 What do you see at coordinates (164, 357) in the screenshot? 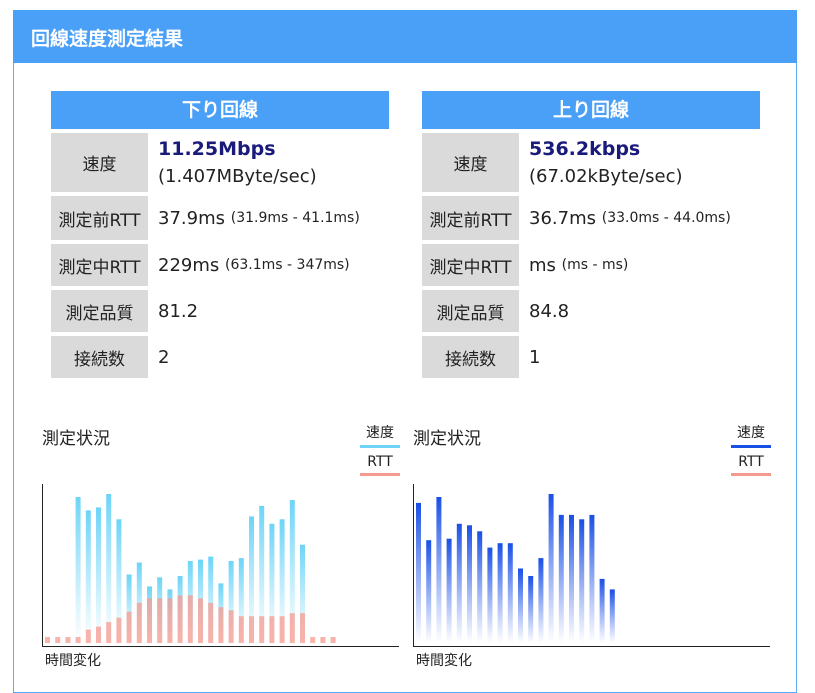
I see `download-connections-value: 2` at bounding box center [164, 357].